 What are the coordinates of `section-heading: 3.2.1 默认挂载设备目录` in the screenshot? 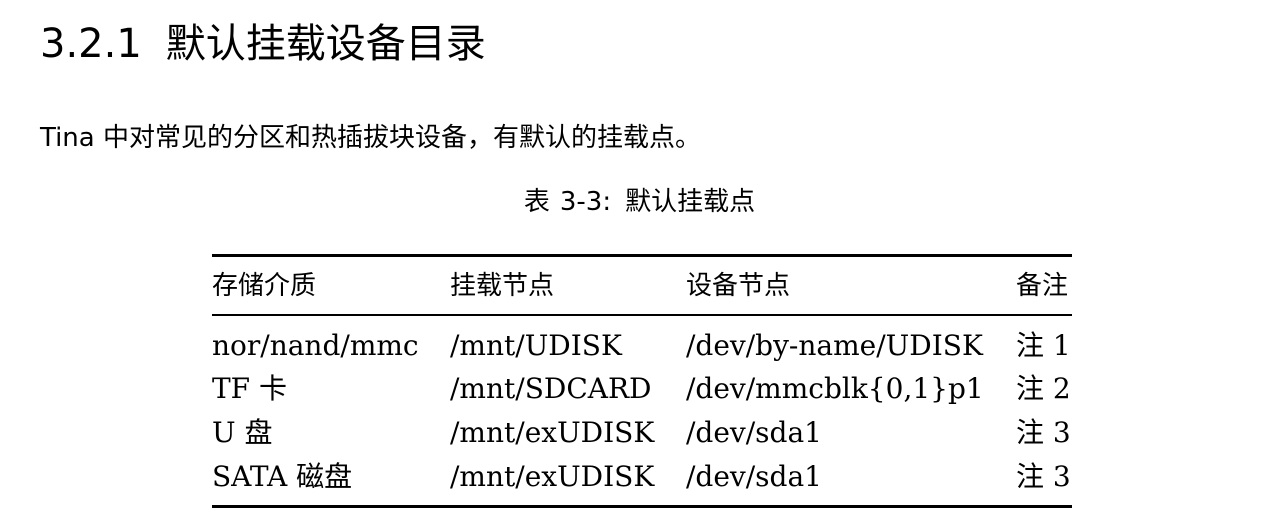 It's located at (263, 44).